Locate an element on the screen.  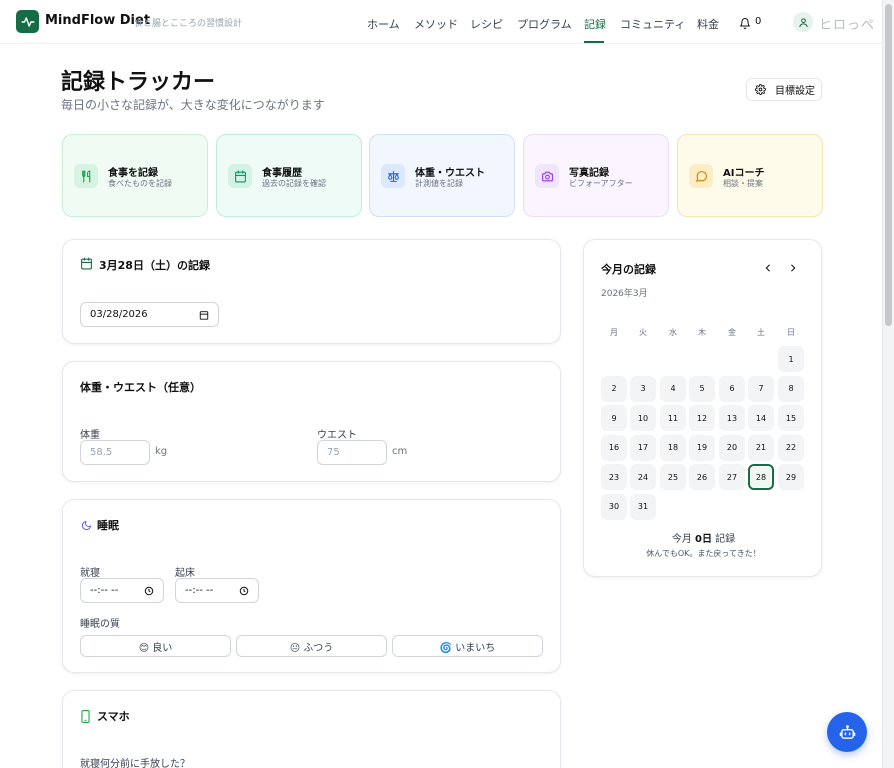
calendar-day: 31 is located at coordinates (643, 506).